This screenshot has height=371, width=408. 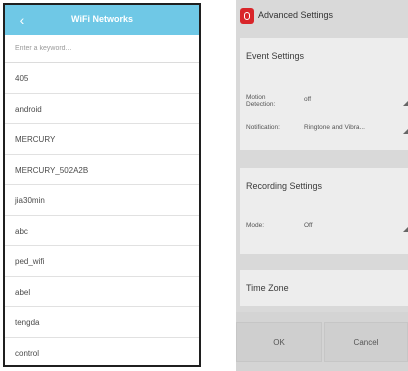 What do you see at coordinates (324, 102) in the screenshot?
I see `motion-detection-row: Motion Detection: off` at bounding box center [324, 102].